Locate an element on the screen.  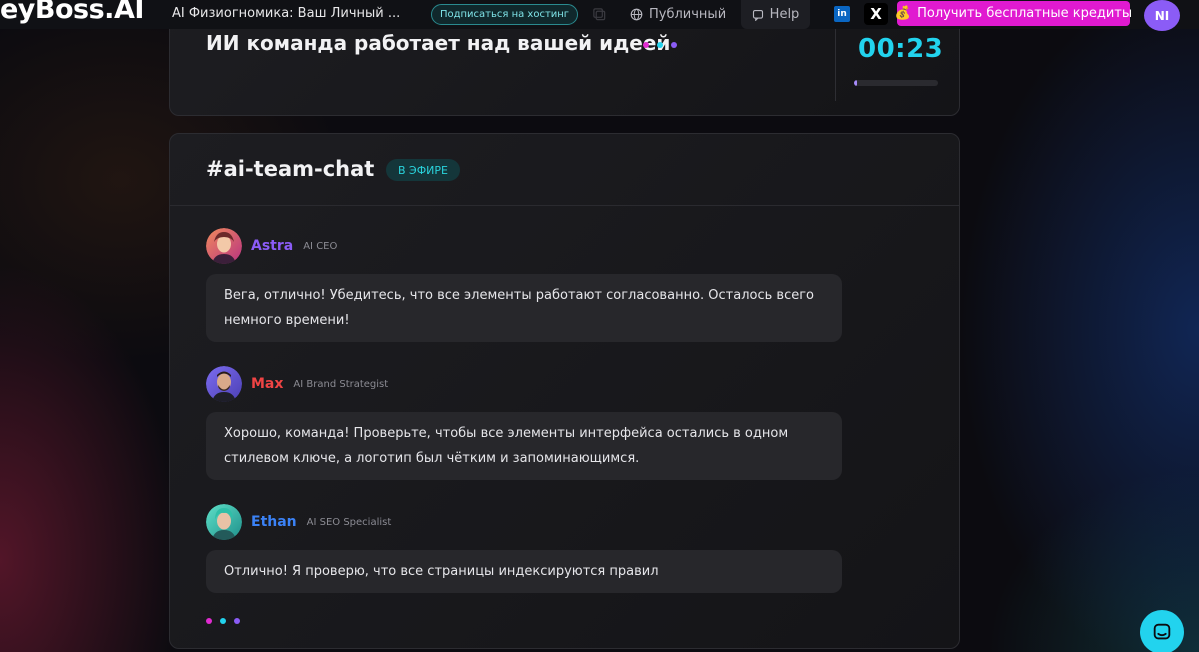
money-bag-icon: 💰 is located at coordinates (903, 13).